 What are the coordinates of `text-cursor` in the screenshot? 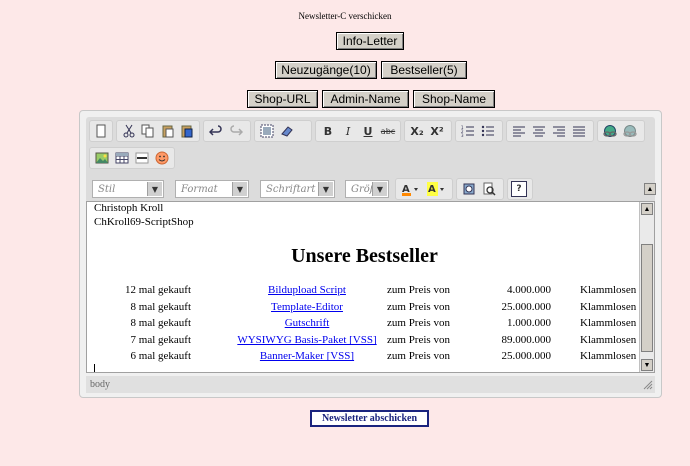 It's located at (94, 368).